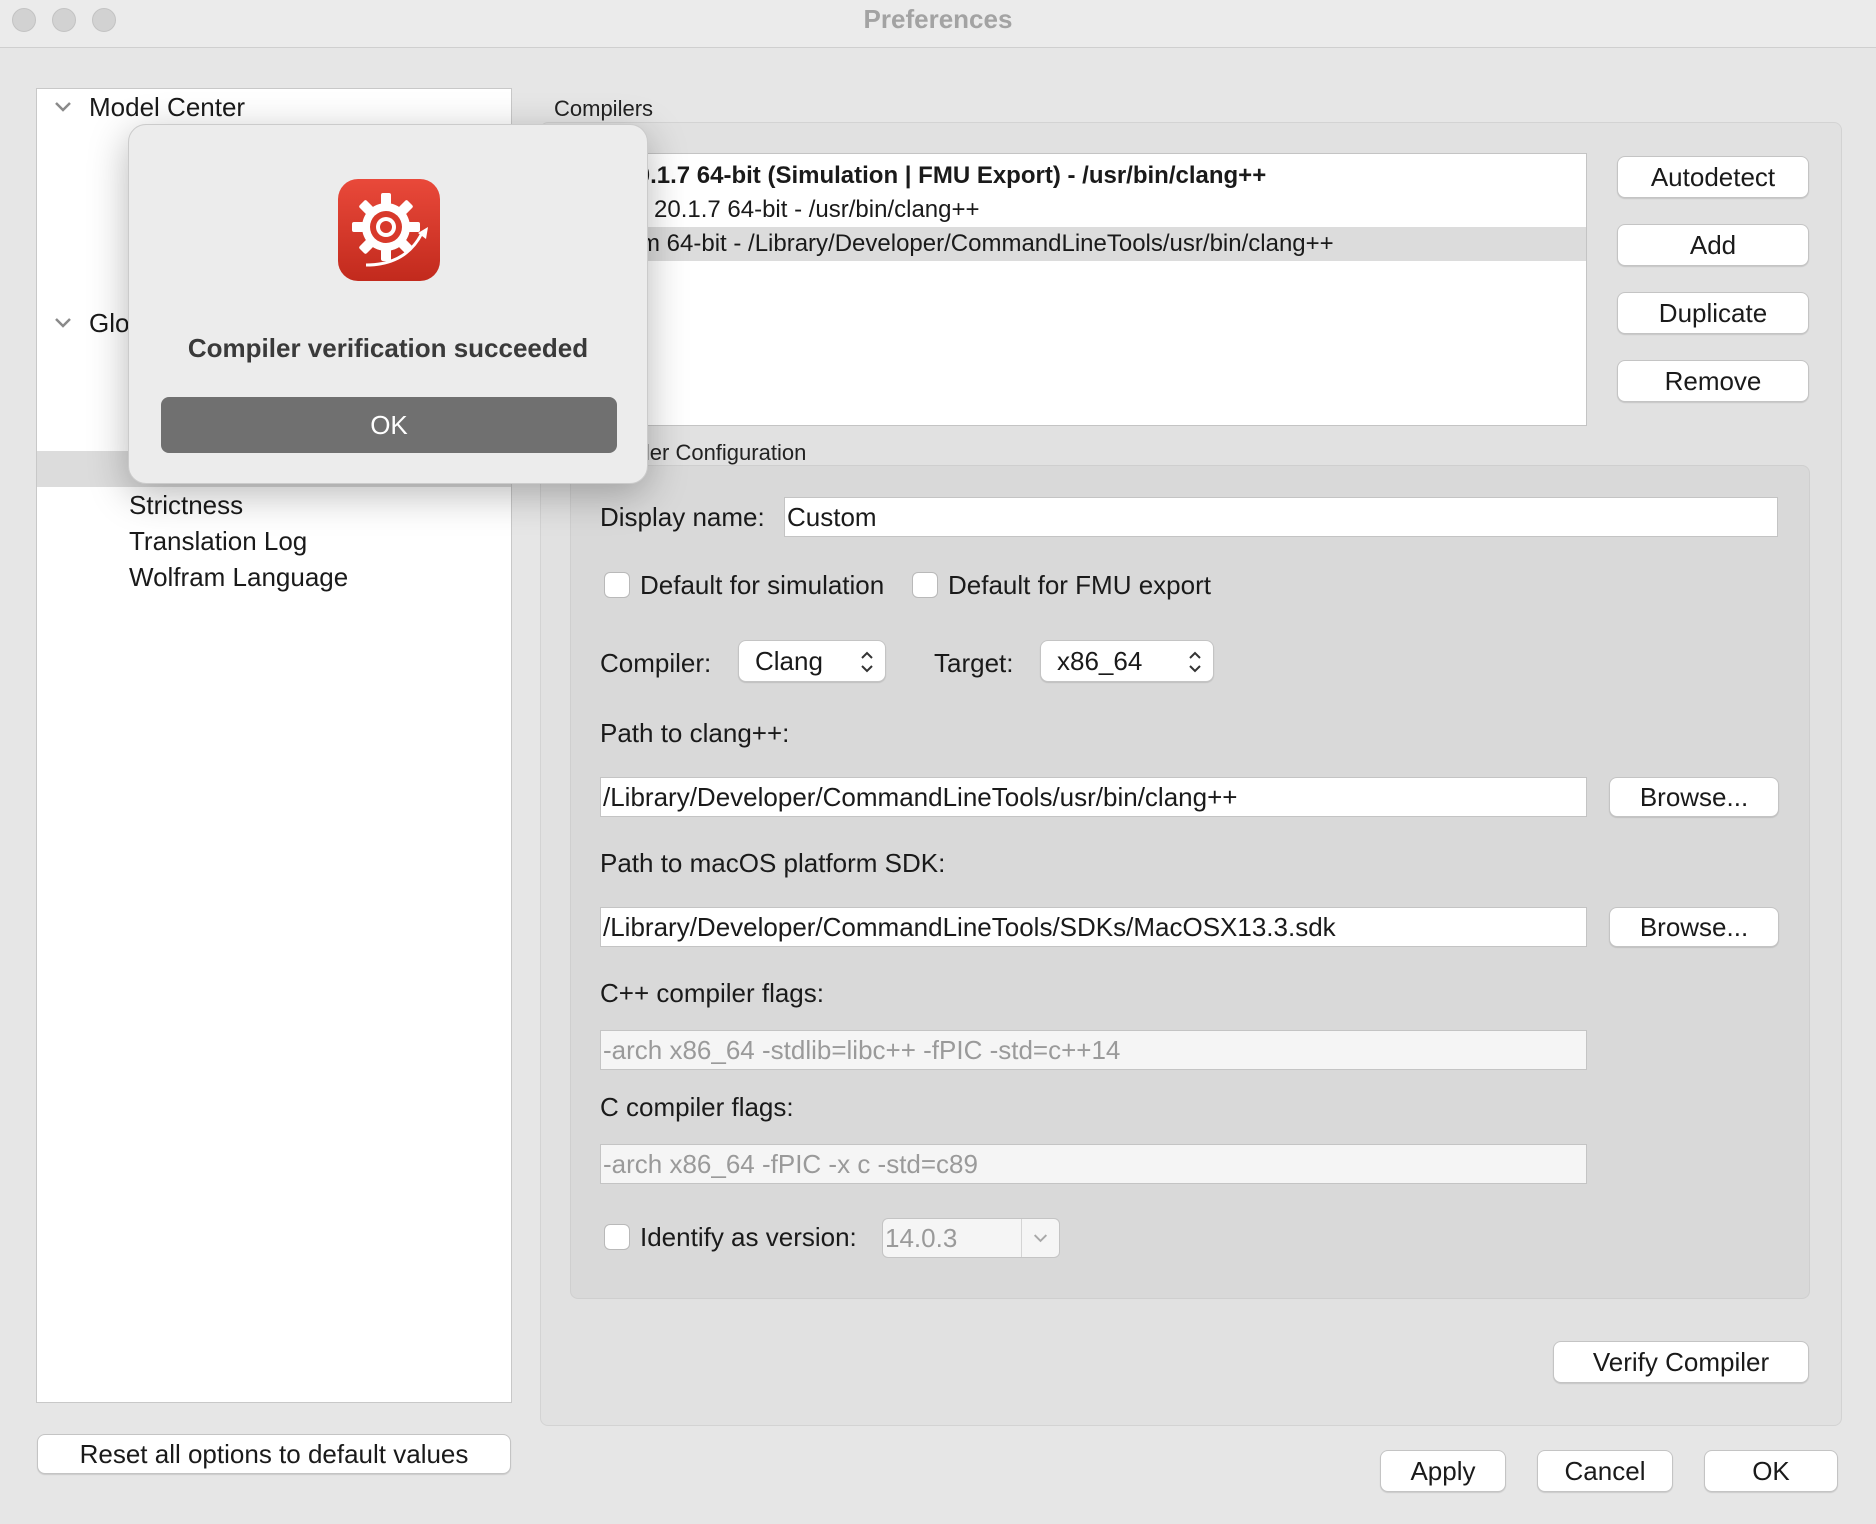  Describe the element at coordinates (388, 348) in the screenshot. I see `dialog-message: Compiler verification succeeded` at that location.